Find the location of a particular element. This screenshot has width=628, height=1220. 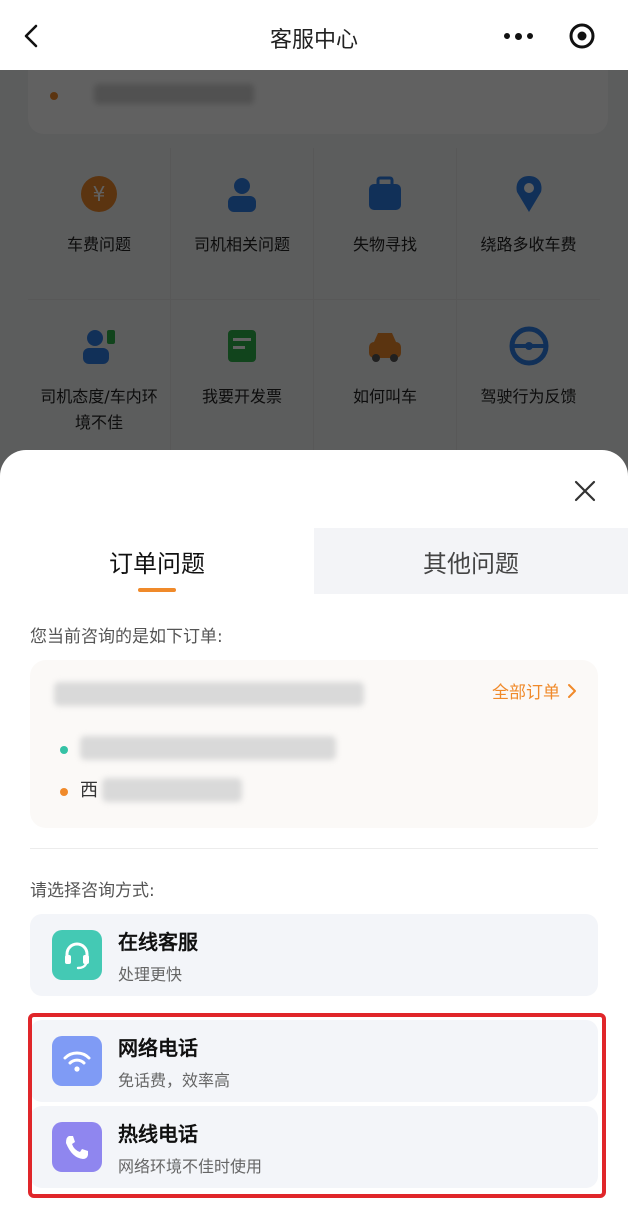

close-icon is located at coordinates (585, 491).